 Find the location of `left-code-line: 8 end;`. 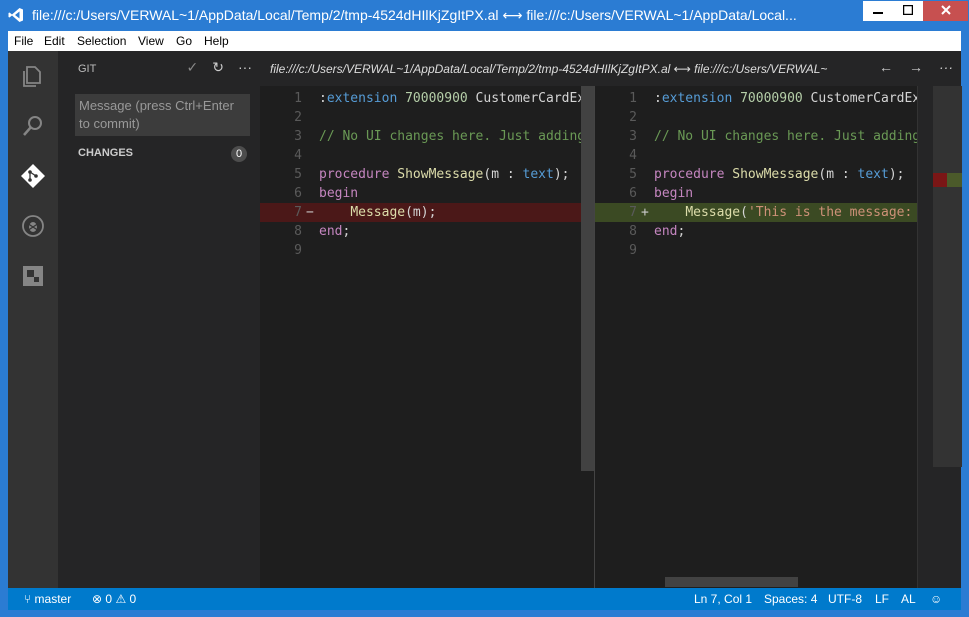

left-code-line: 8 end; is located at coordinates (427, 231).